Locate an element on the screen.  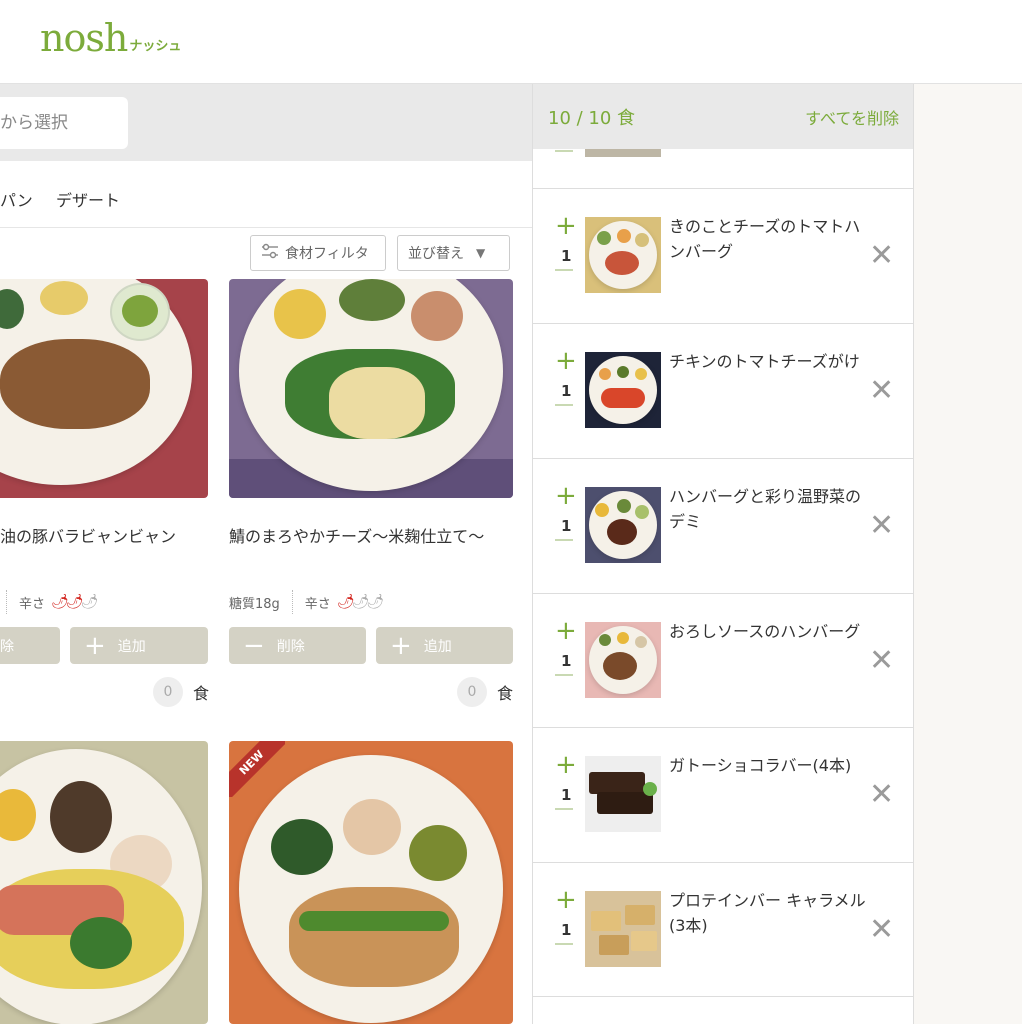
cart-item-name: ガトーショコラバー(4本) is located at coordinates (760, 765).